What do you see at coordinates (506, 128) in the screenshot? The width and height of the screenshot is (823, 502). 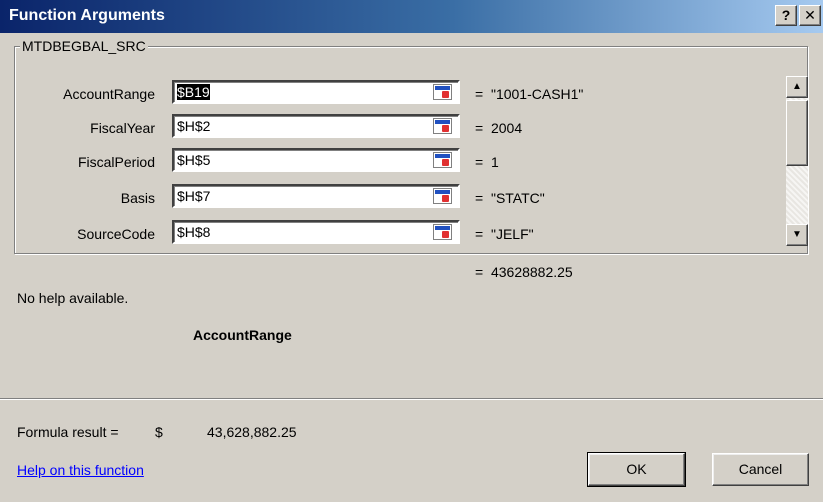 I see `arg-result-value: 2004` at bounding box center [506, 128].